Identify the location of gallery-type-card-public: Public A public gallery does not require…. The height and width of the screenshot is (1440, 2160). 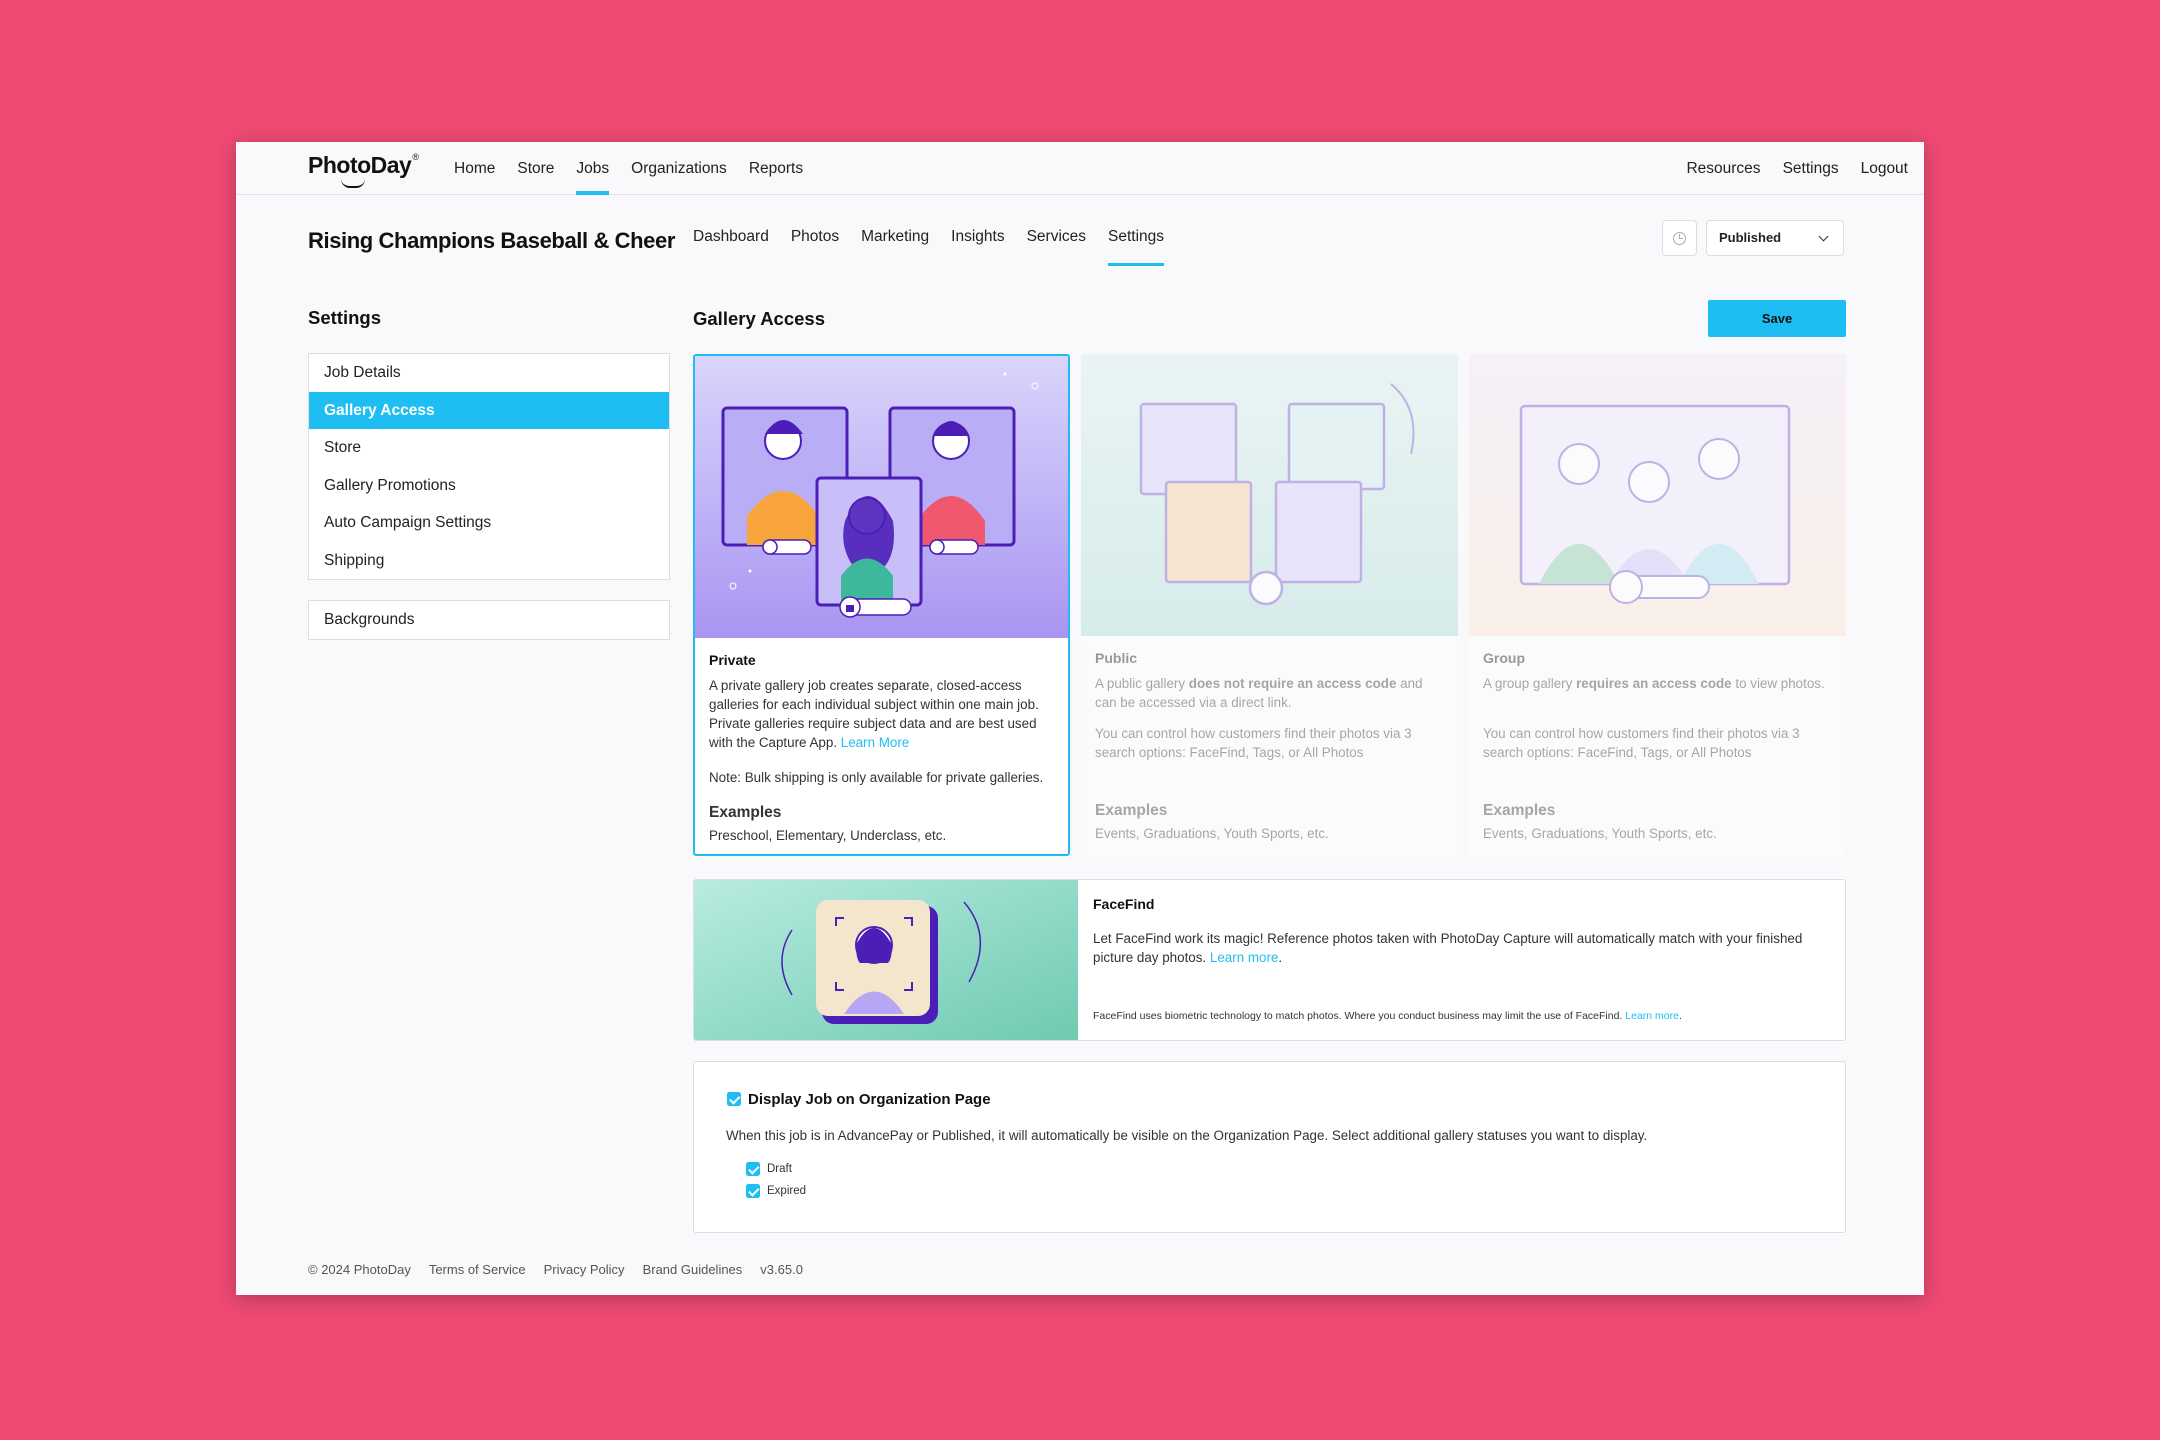
(1269, 605).